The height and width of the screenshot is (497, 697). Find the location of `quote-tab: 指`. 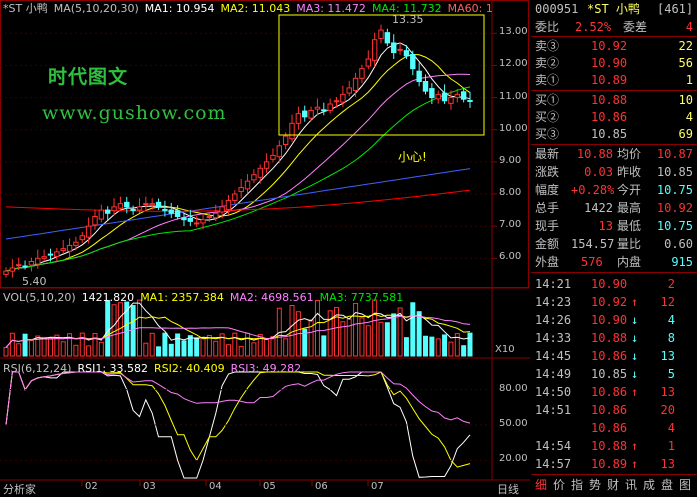

quote-tab: 指 is located at coordinates (577, 485).